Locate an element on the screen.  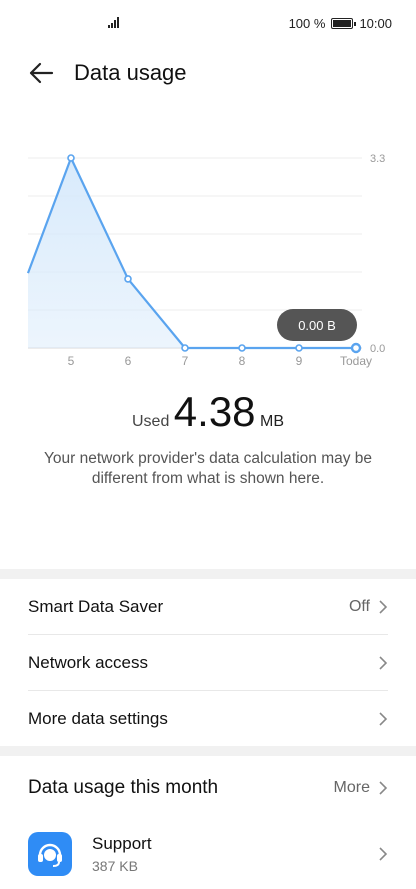
clock: 10:00 is located at coordinates (375, 23).